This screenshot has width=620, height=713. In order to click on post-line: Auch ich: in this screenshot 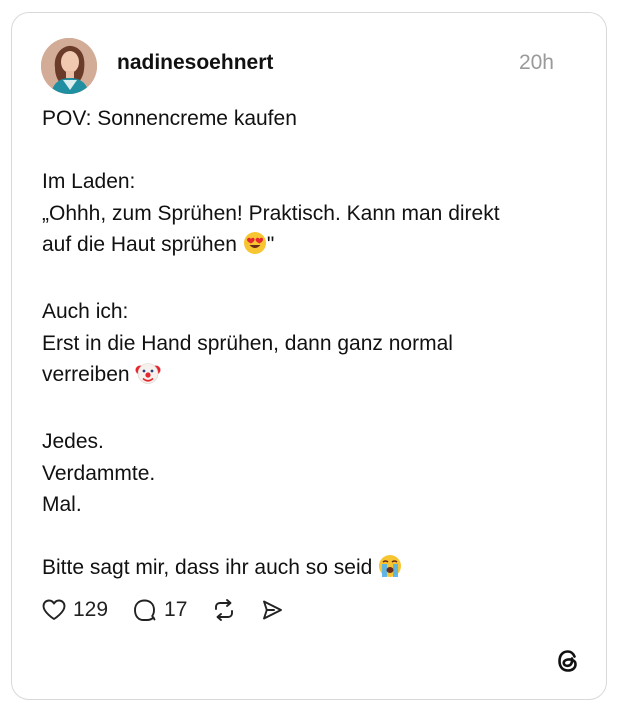, I will do `click(85, 311)`.